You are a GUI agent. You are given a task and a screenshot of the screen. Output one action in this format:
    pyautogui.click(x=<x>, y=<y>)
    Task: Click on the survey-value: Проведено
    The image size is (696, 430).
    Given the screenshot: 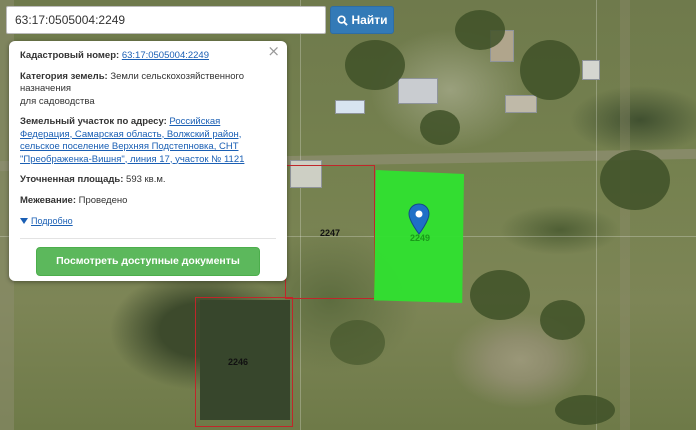 What is the action you would take?
    pyautogui.click(x=103, y=200)
    